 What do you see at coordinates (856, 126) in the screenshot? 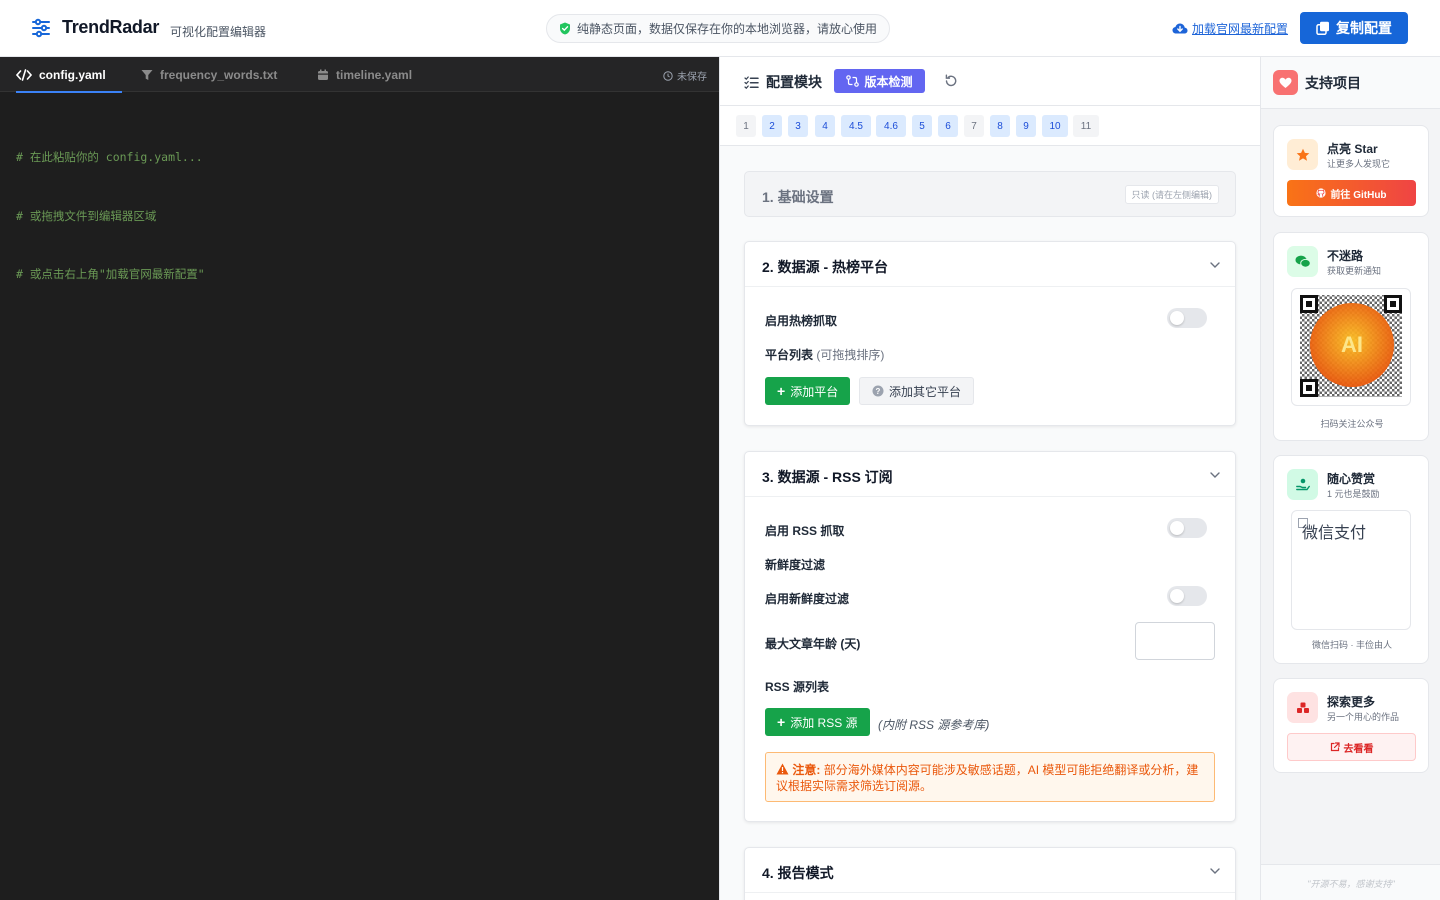
I see `section-nav-chip: 4.5` at bounding box center [856, 126].